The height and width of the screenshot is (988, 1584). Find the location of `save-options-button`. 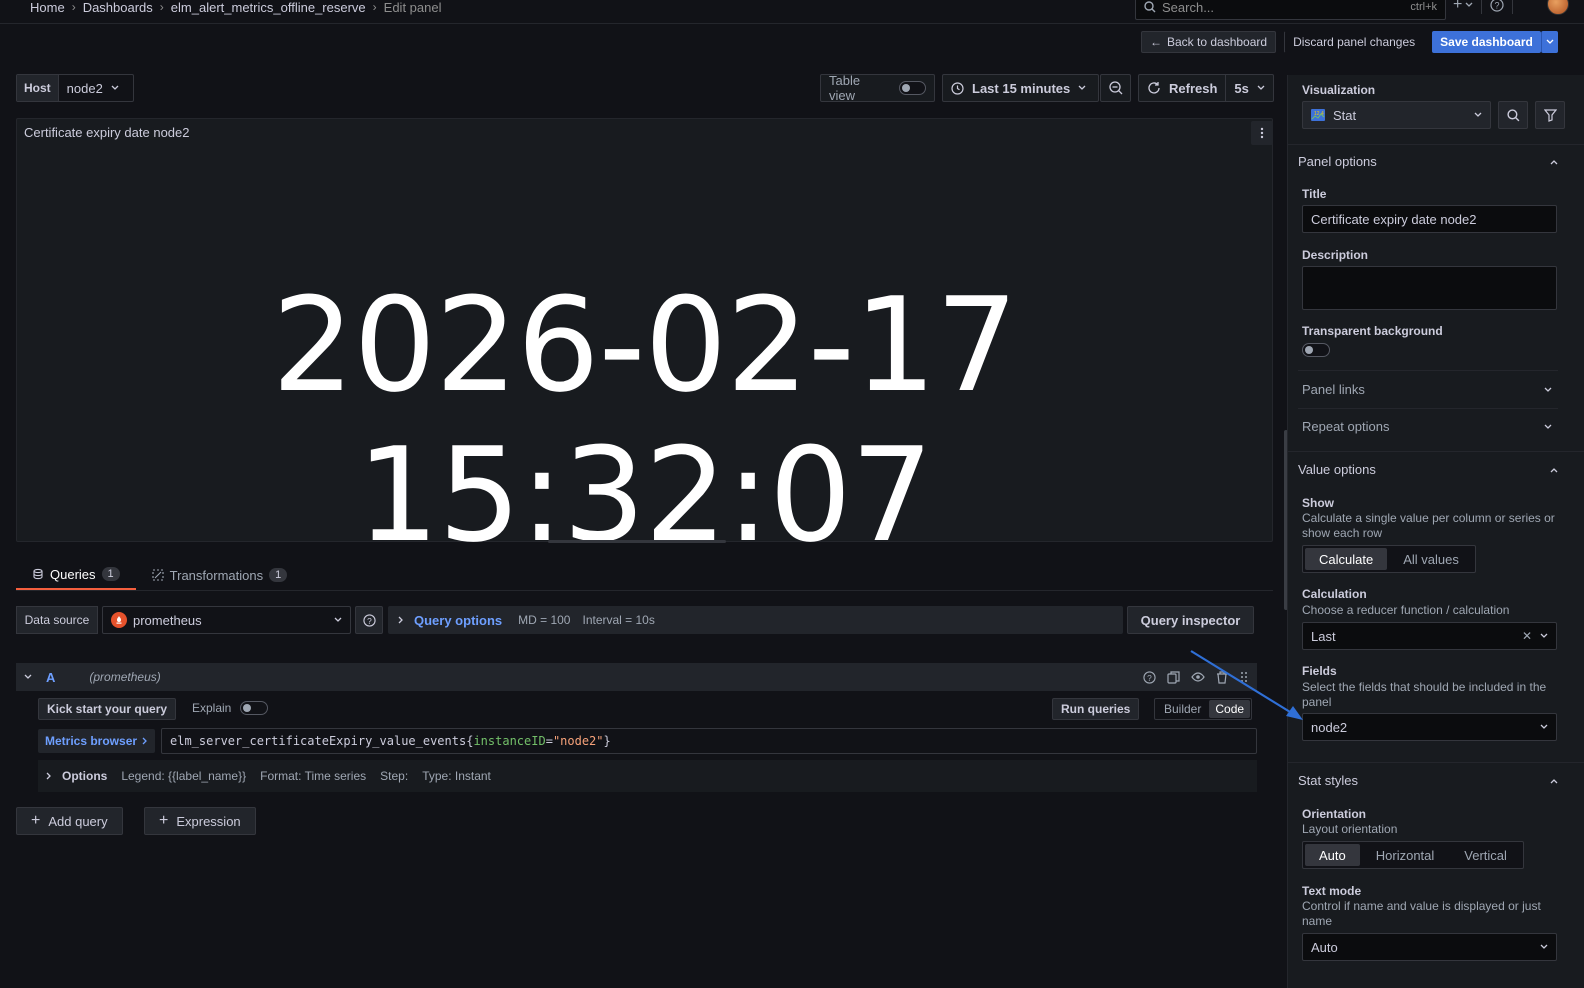

save-options-button is located at coordinates (1549, 42).